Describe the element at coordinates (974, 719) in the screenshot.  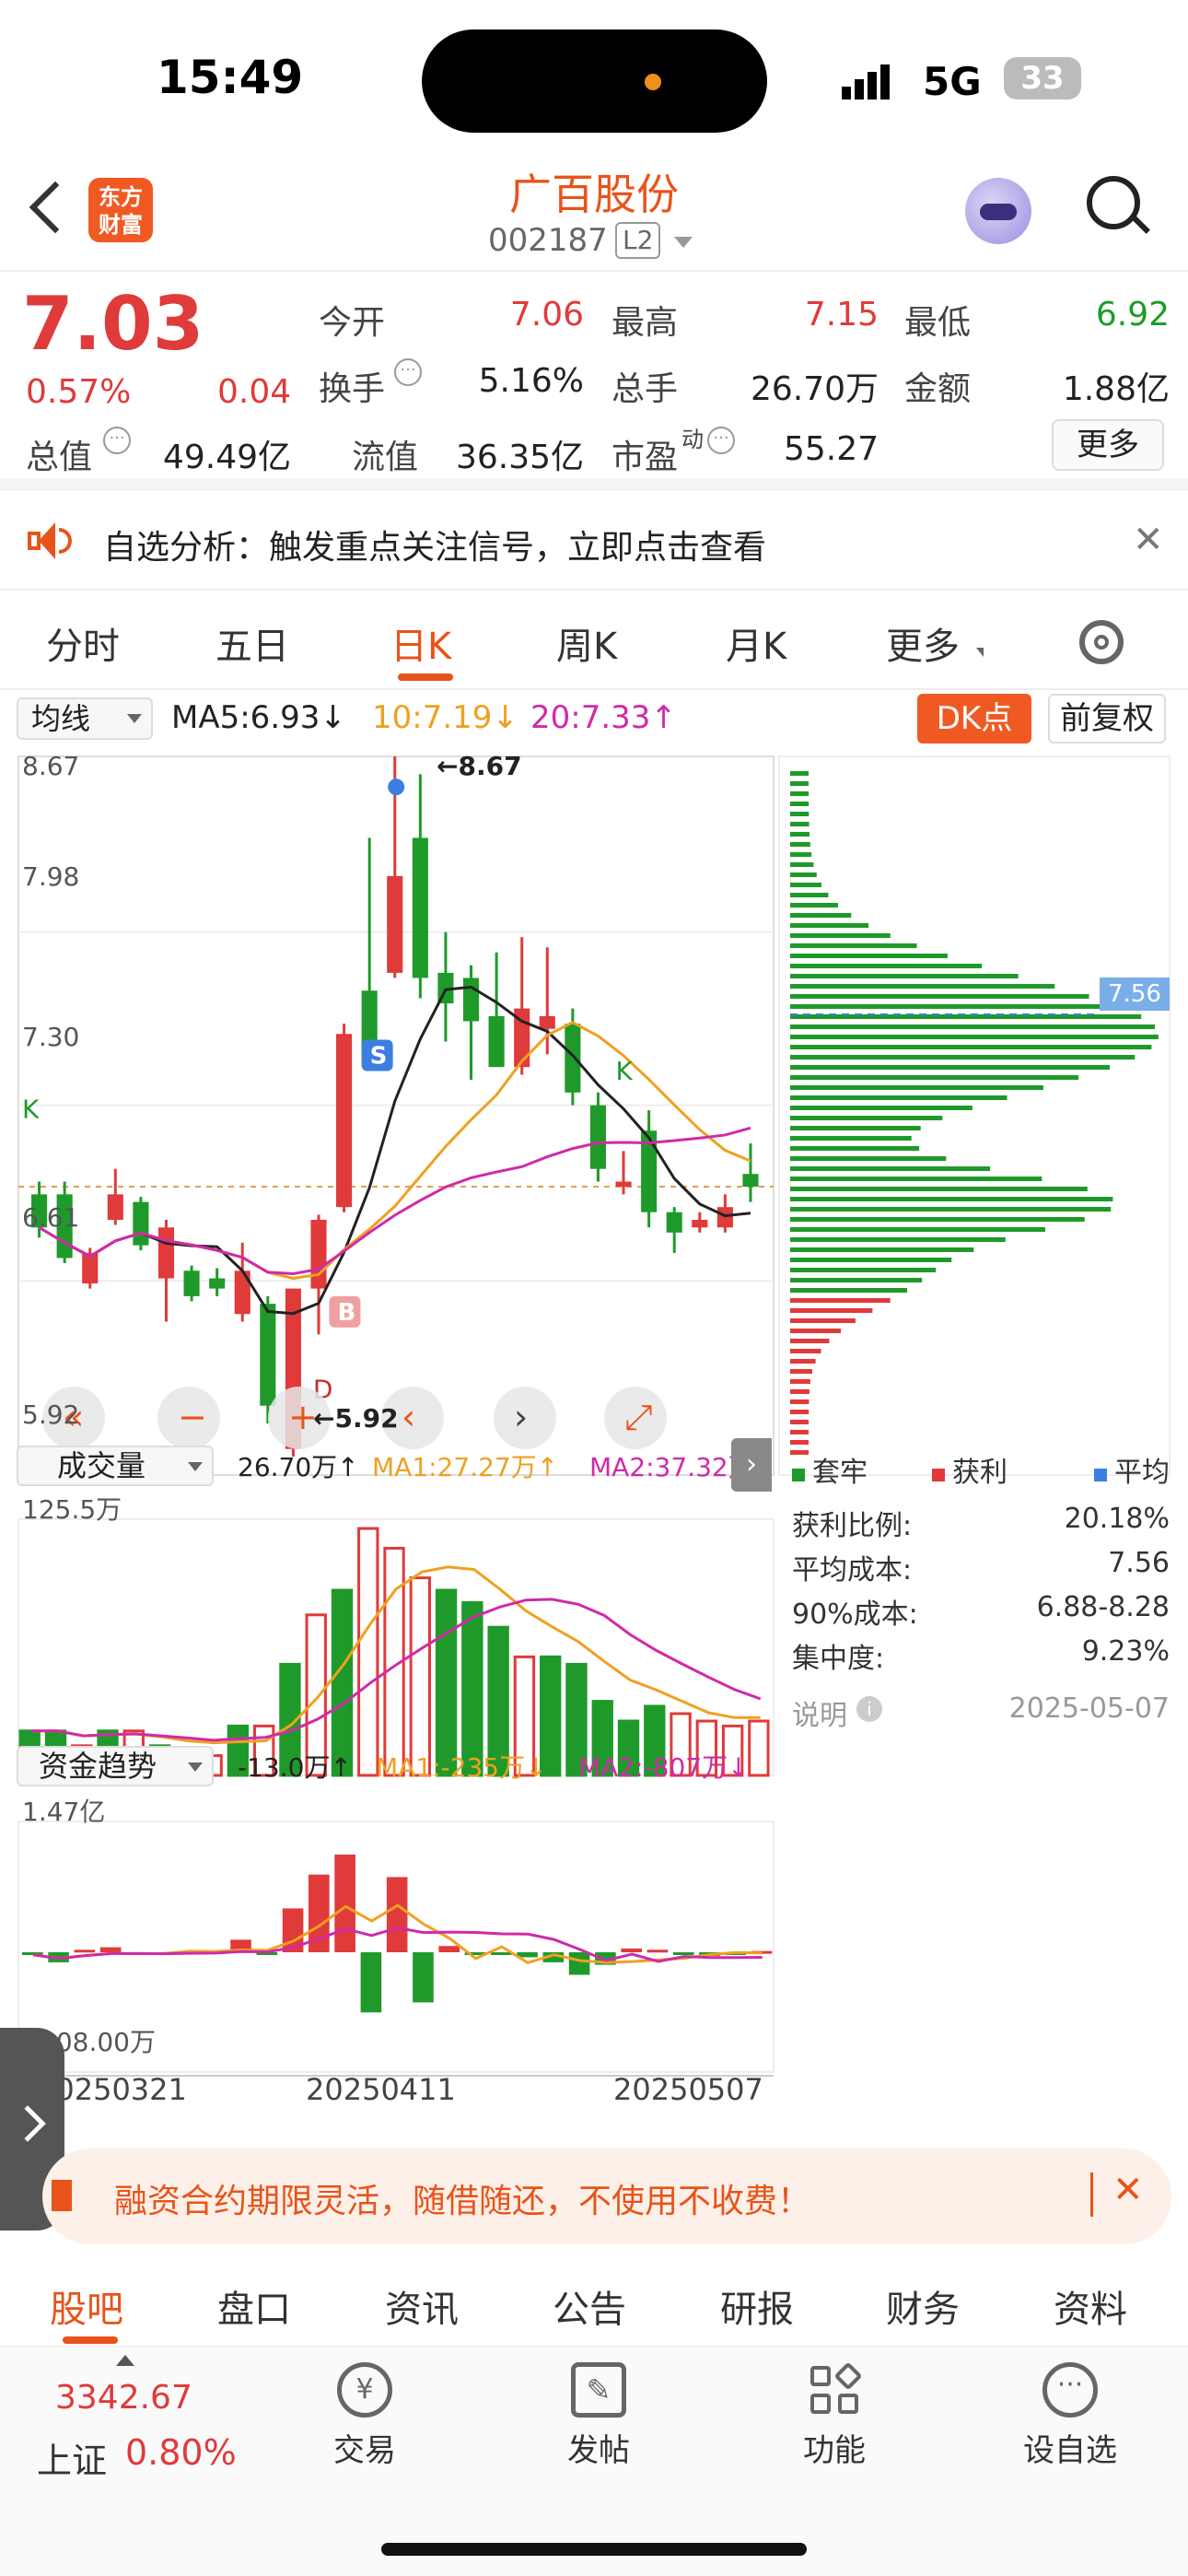
I see `dk-point-button: DK点` at that location.